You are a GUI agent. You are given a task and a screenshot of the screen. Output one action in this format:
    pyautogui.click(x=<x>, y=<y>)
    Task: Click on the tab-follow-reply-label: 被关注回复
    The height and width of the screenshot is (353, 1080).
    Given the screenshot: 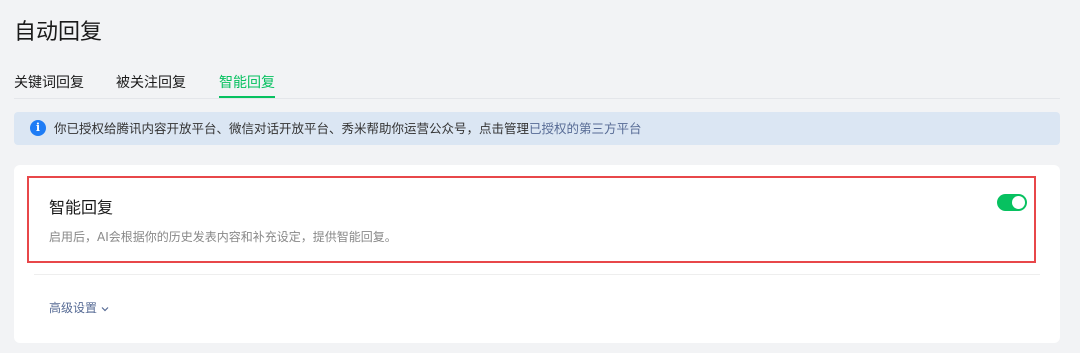 What is the action you would take?
    pyautogui.click(x=151, y=83)
    